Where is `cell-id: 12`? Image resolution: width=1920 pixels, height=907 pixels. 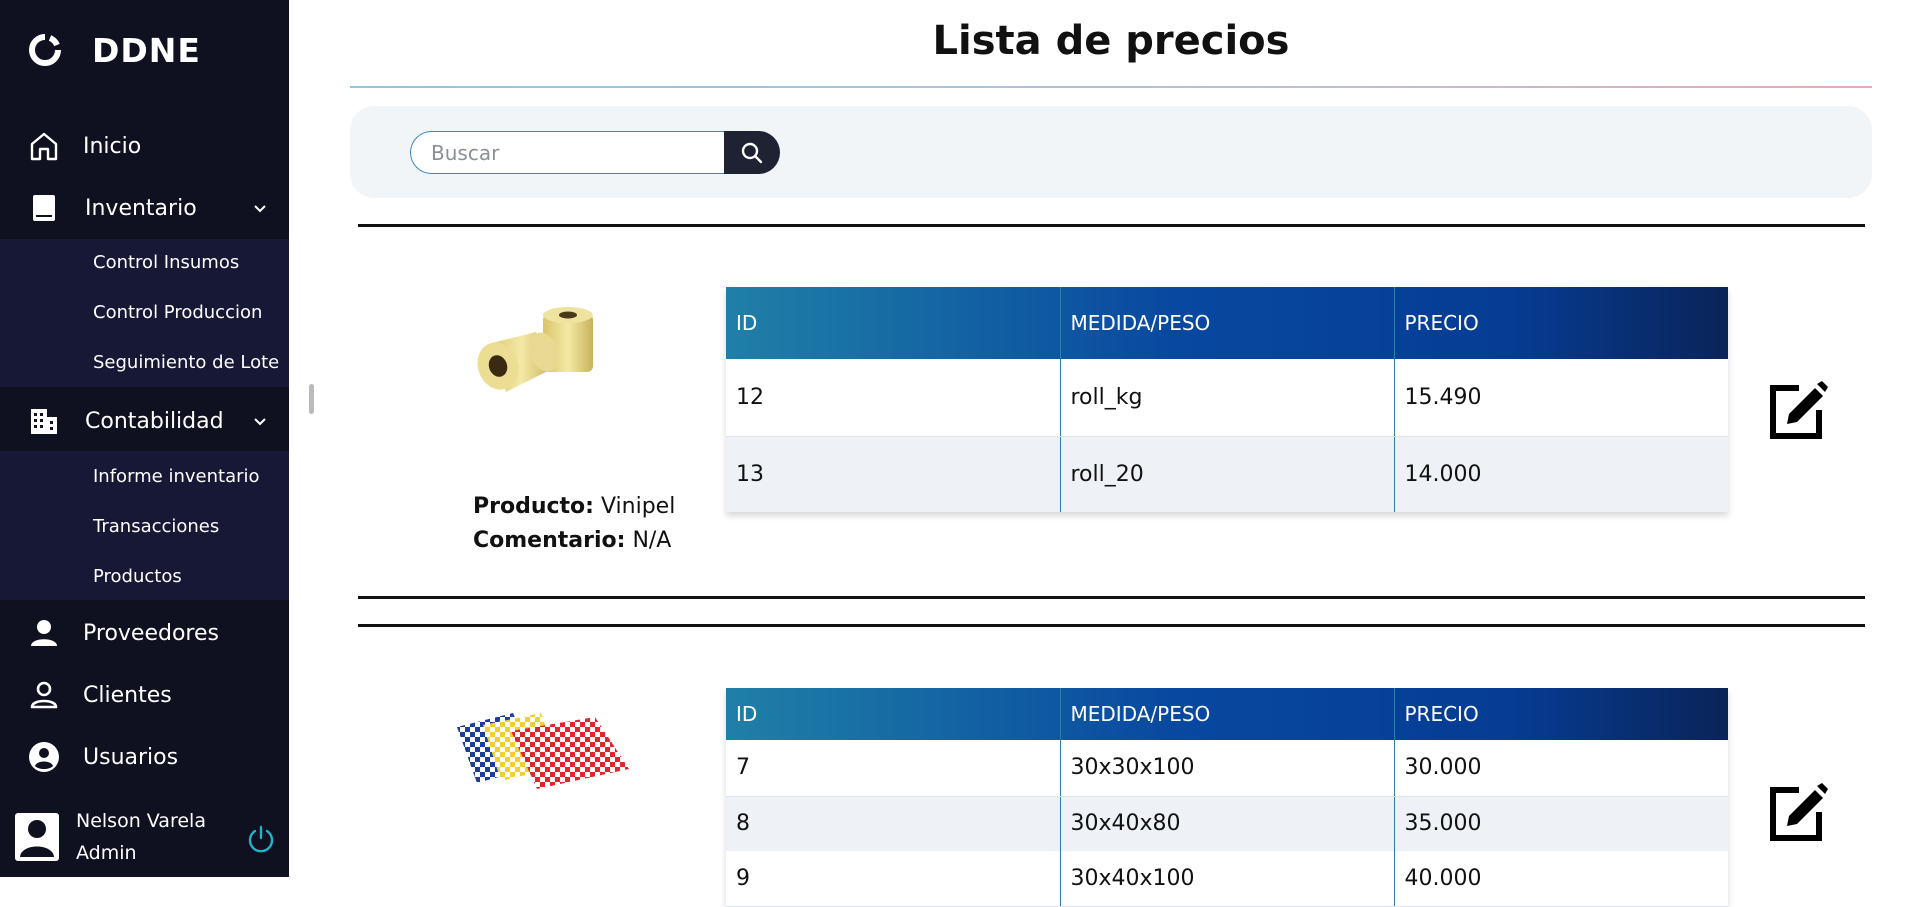
cell-id: 12 is located at coordinates (893, 398).